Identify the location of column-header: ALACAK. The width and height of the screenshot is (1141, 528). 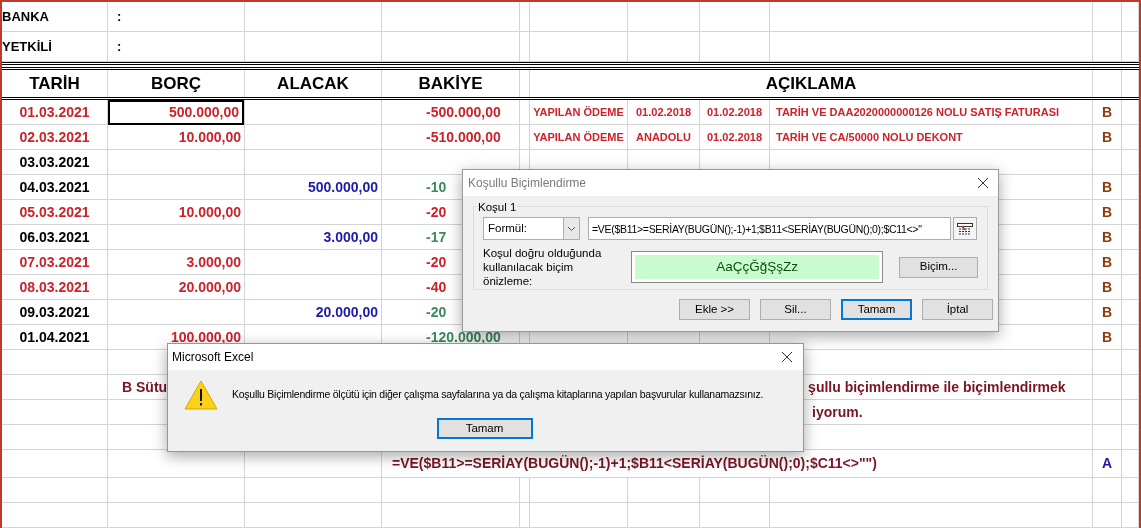
(313, 83).